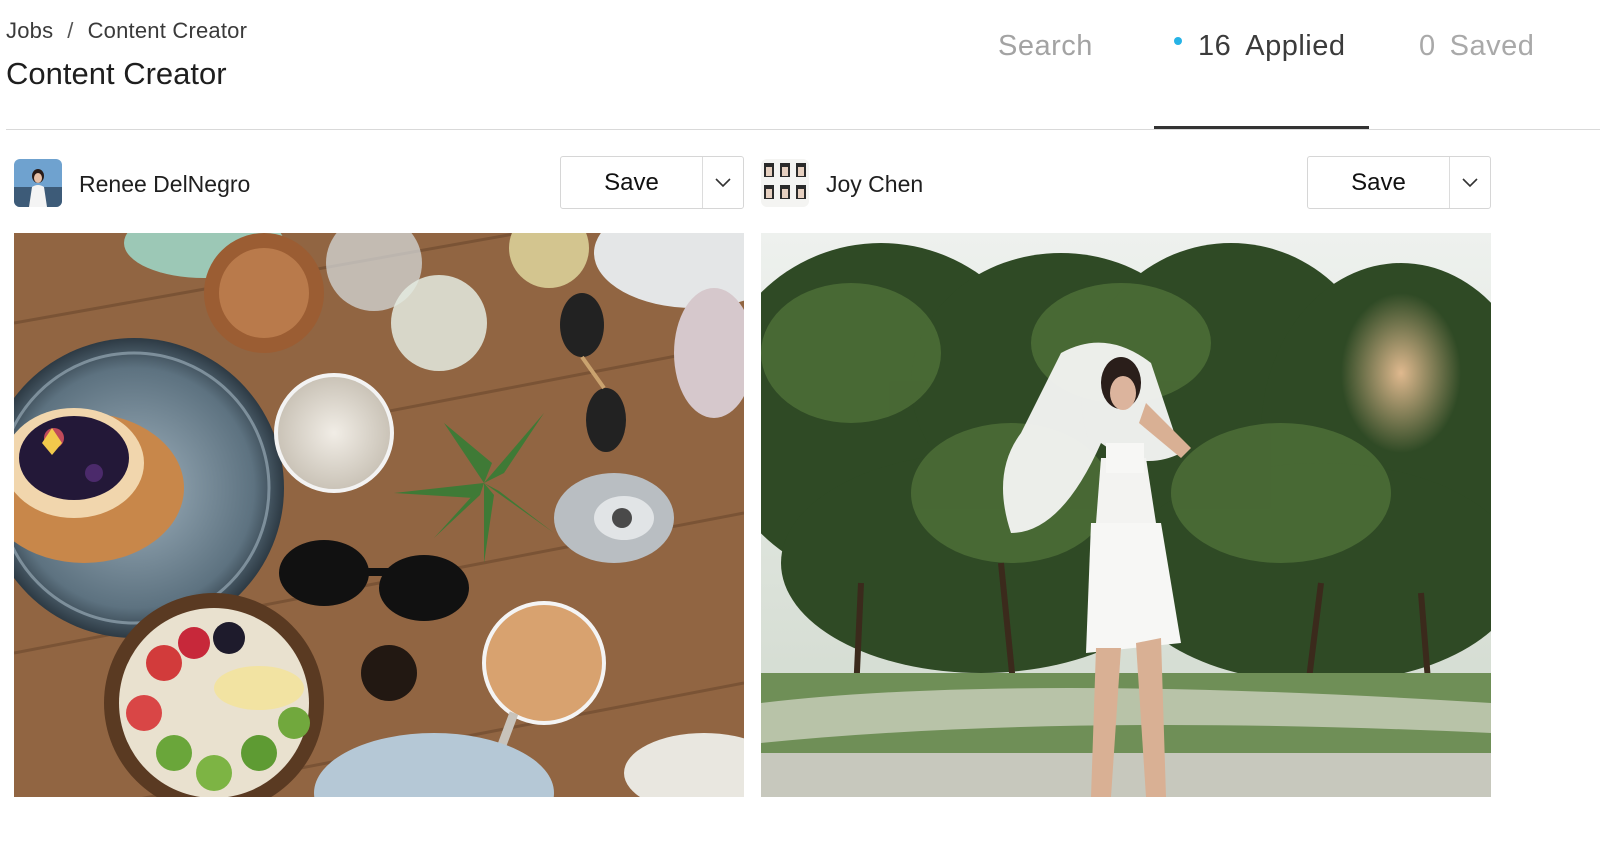 Image resolution: width=1600 pixels, height=842 pixels. I want to click on active-tab-underline, so click(1261, 127).